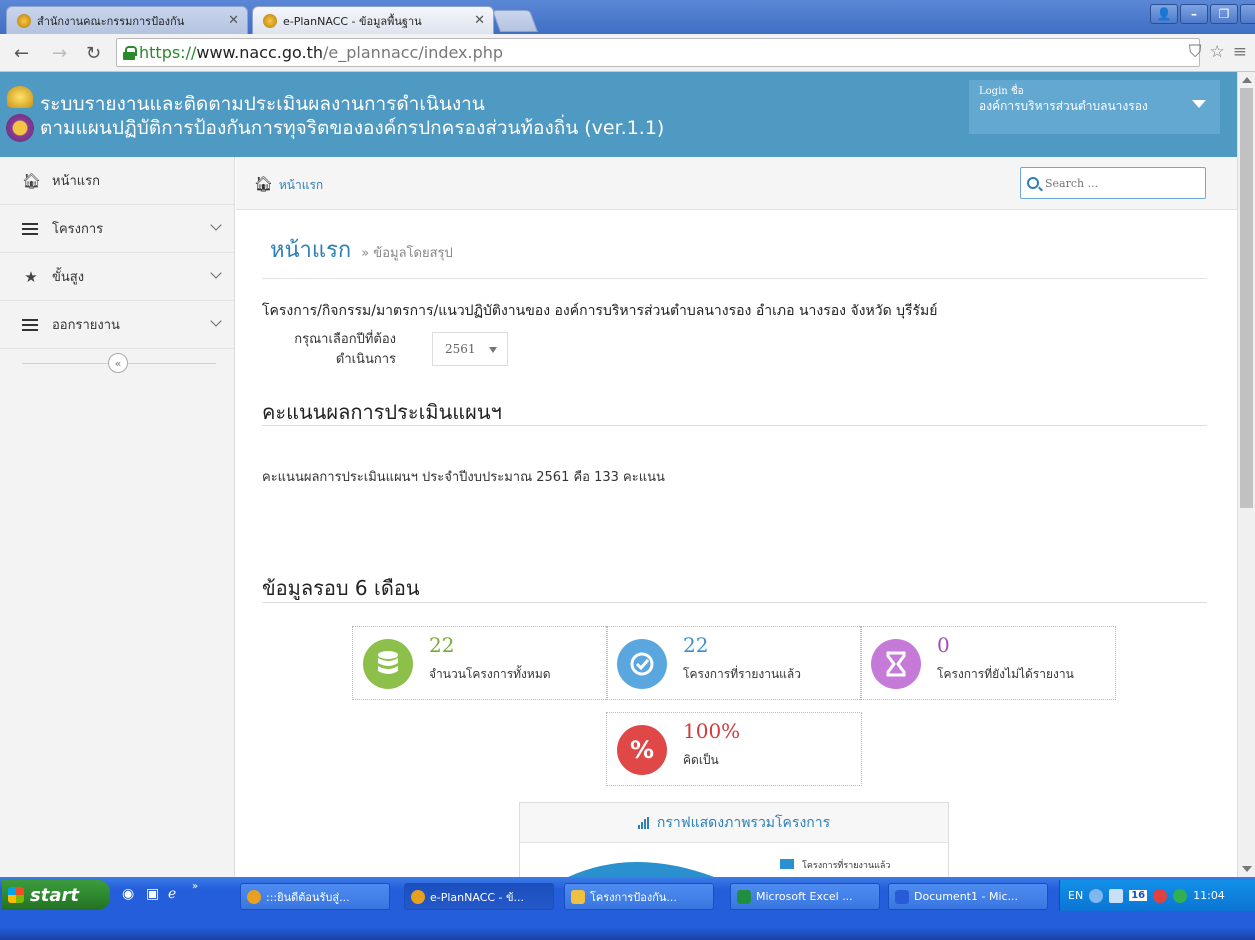  I want to click on bar-chart-icon, so click(643, 822).